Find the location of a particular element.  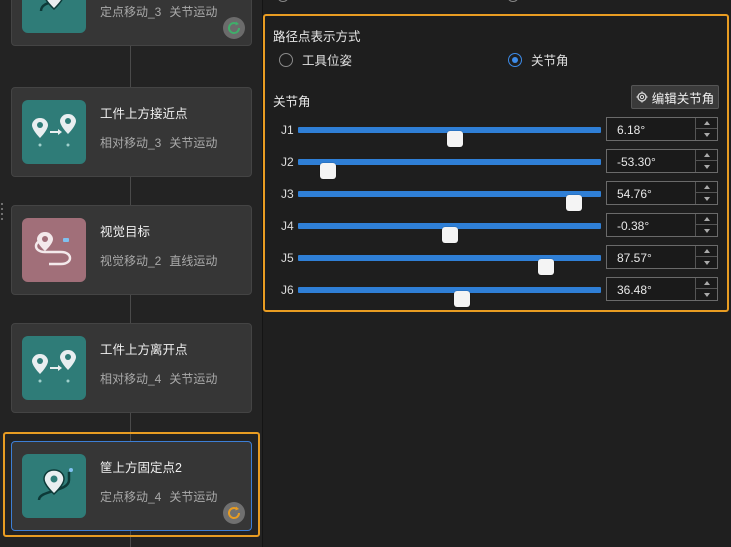

joint-row: J4 -0.38° is located at coordinates (496, 228).